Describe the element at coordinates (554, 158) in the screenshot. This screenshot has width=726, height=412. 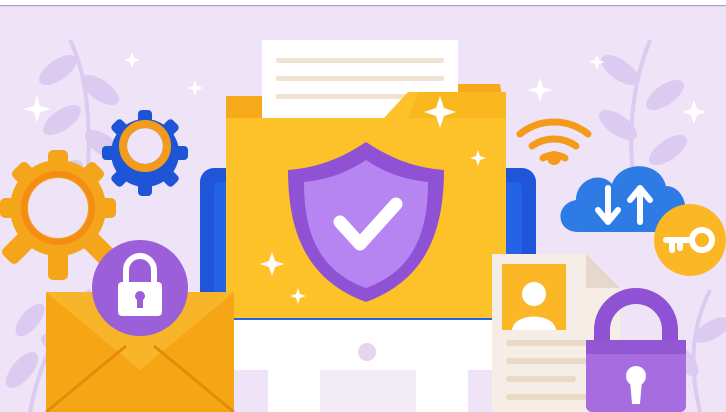
I see `wifi-dot` at that location.